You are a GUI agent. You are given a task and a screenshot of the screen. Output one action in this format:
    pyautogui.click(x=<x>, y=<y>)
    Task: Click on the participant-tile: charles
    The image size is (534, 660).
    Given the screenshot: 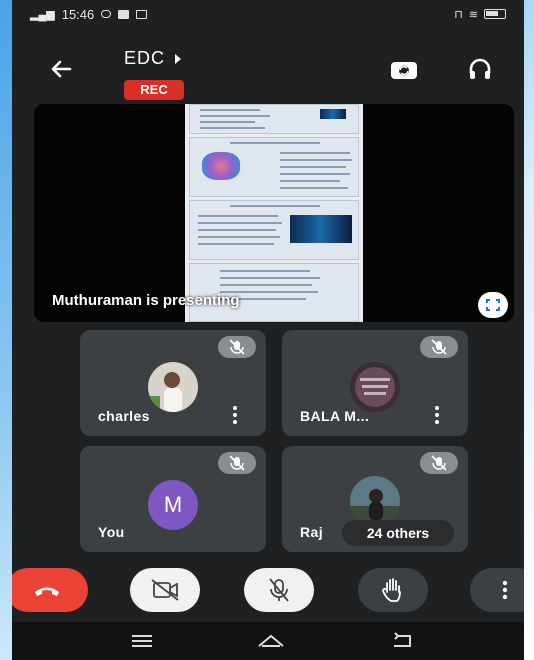 What is the action you would take?
    pyautogui.click(x=173, y=383)
    